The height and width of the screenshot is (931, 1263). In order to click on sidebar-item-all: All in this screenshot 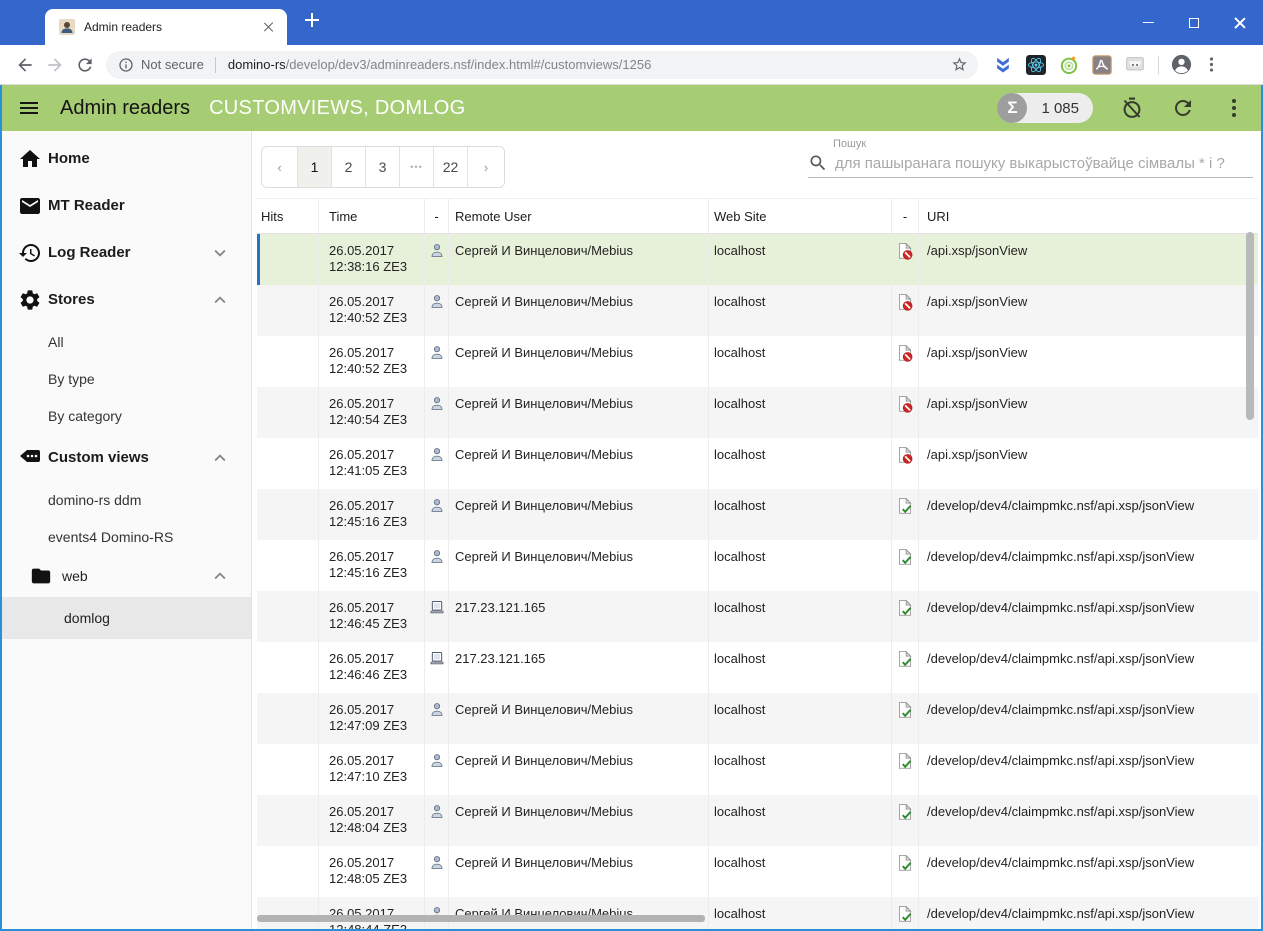, I will do `click(126, 341)`.